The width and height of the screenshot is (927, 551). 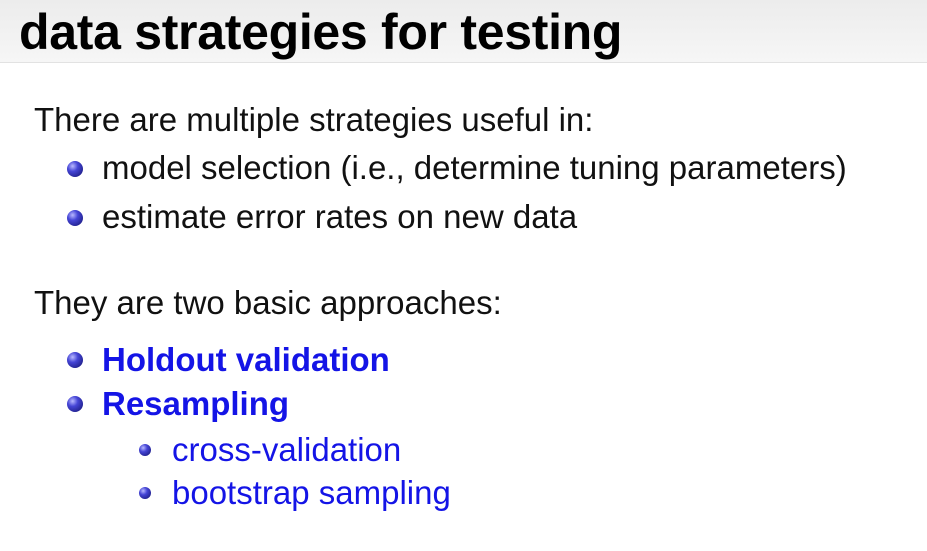 What do you see at coordinates (314, 119) in the screenshot?
I see `intro-text: There are multiple strategies useful in:` at bounding box center [314, 119].